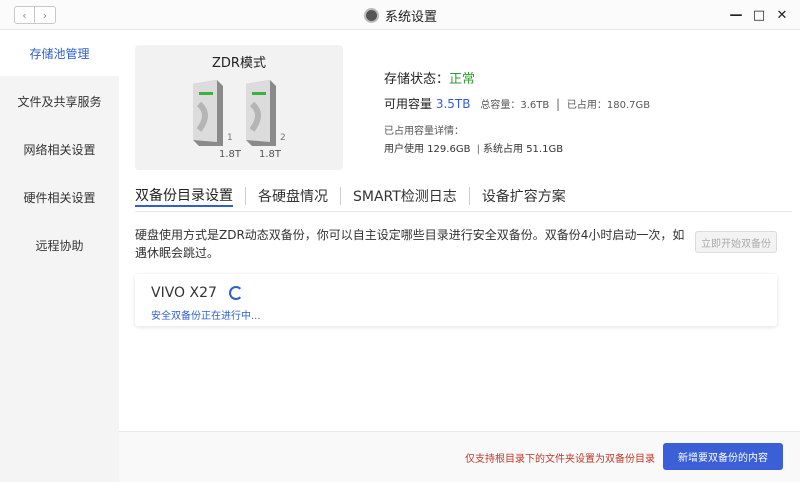 The height and width of the screenshot is (482, 800). I want to click on total-capacity-label: 总容量：, so click(500, 105).